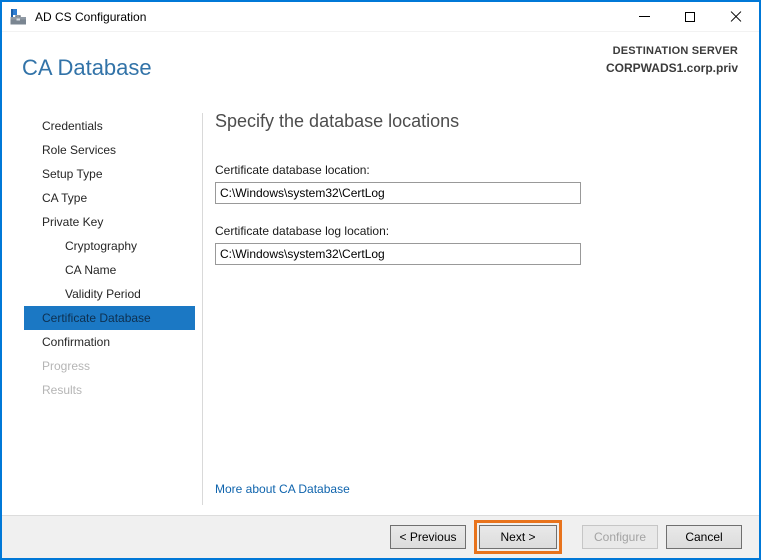 The width and height of the screenshot is (761, 560). I want to click on sidebar-item-credentials: Credentials, so click(109, 126).